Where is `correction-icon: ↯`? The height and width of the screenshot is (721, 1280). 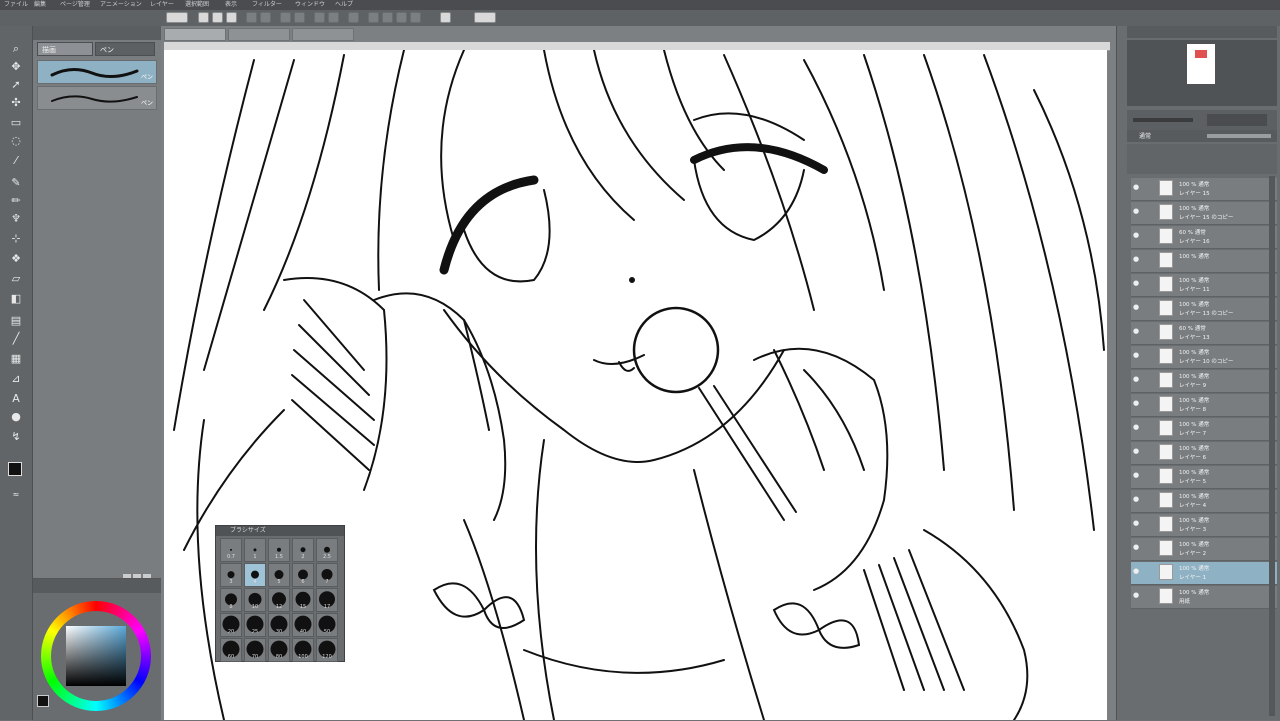 correction-icon: ↯ is located at coordinates (16, 437).